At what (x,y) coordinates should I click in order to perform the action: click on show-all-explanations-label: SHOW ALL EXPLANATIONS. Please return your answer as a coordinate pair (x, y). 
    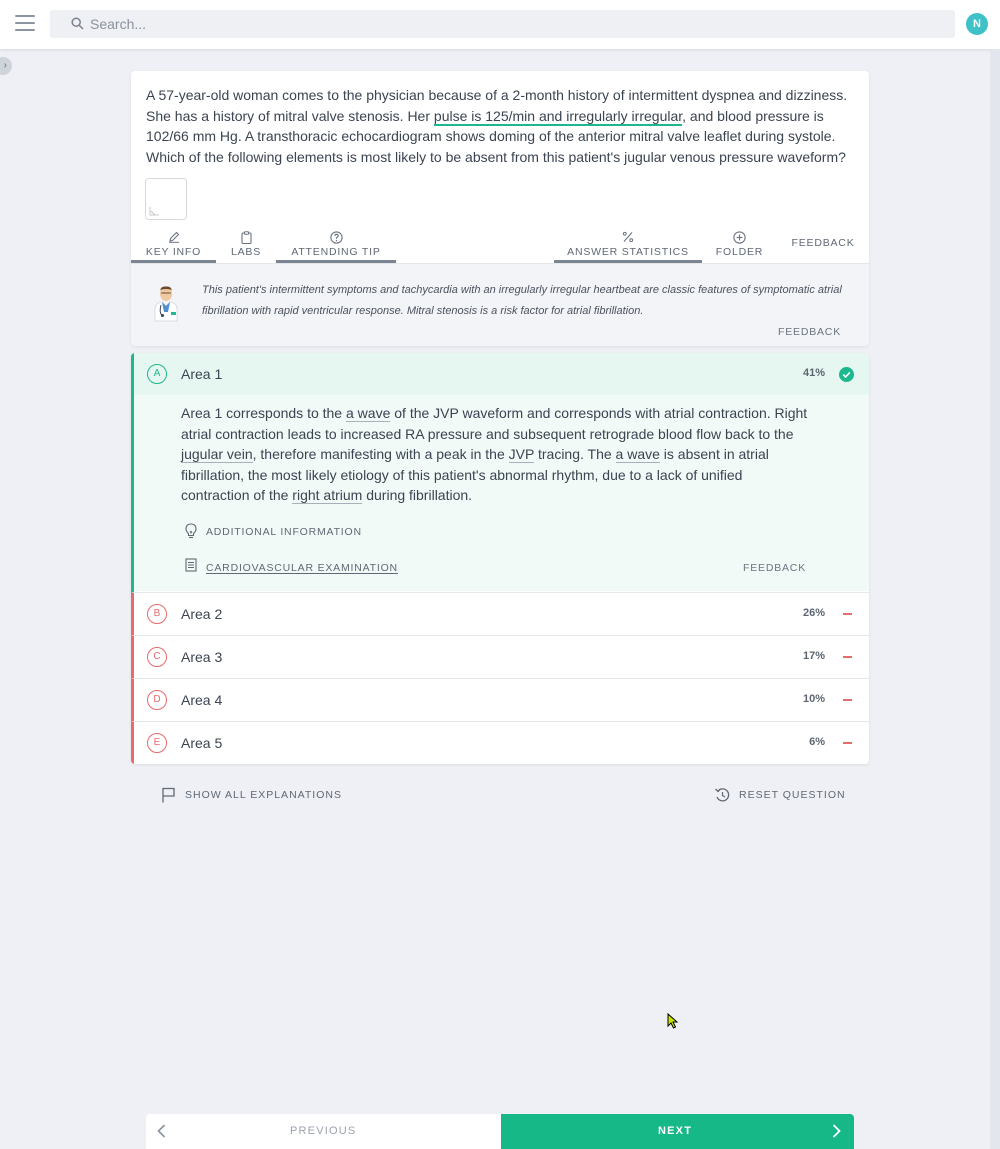
    Looking at the image, I should click on (263, 795).